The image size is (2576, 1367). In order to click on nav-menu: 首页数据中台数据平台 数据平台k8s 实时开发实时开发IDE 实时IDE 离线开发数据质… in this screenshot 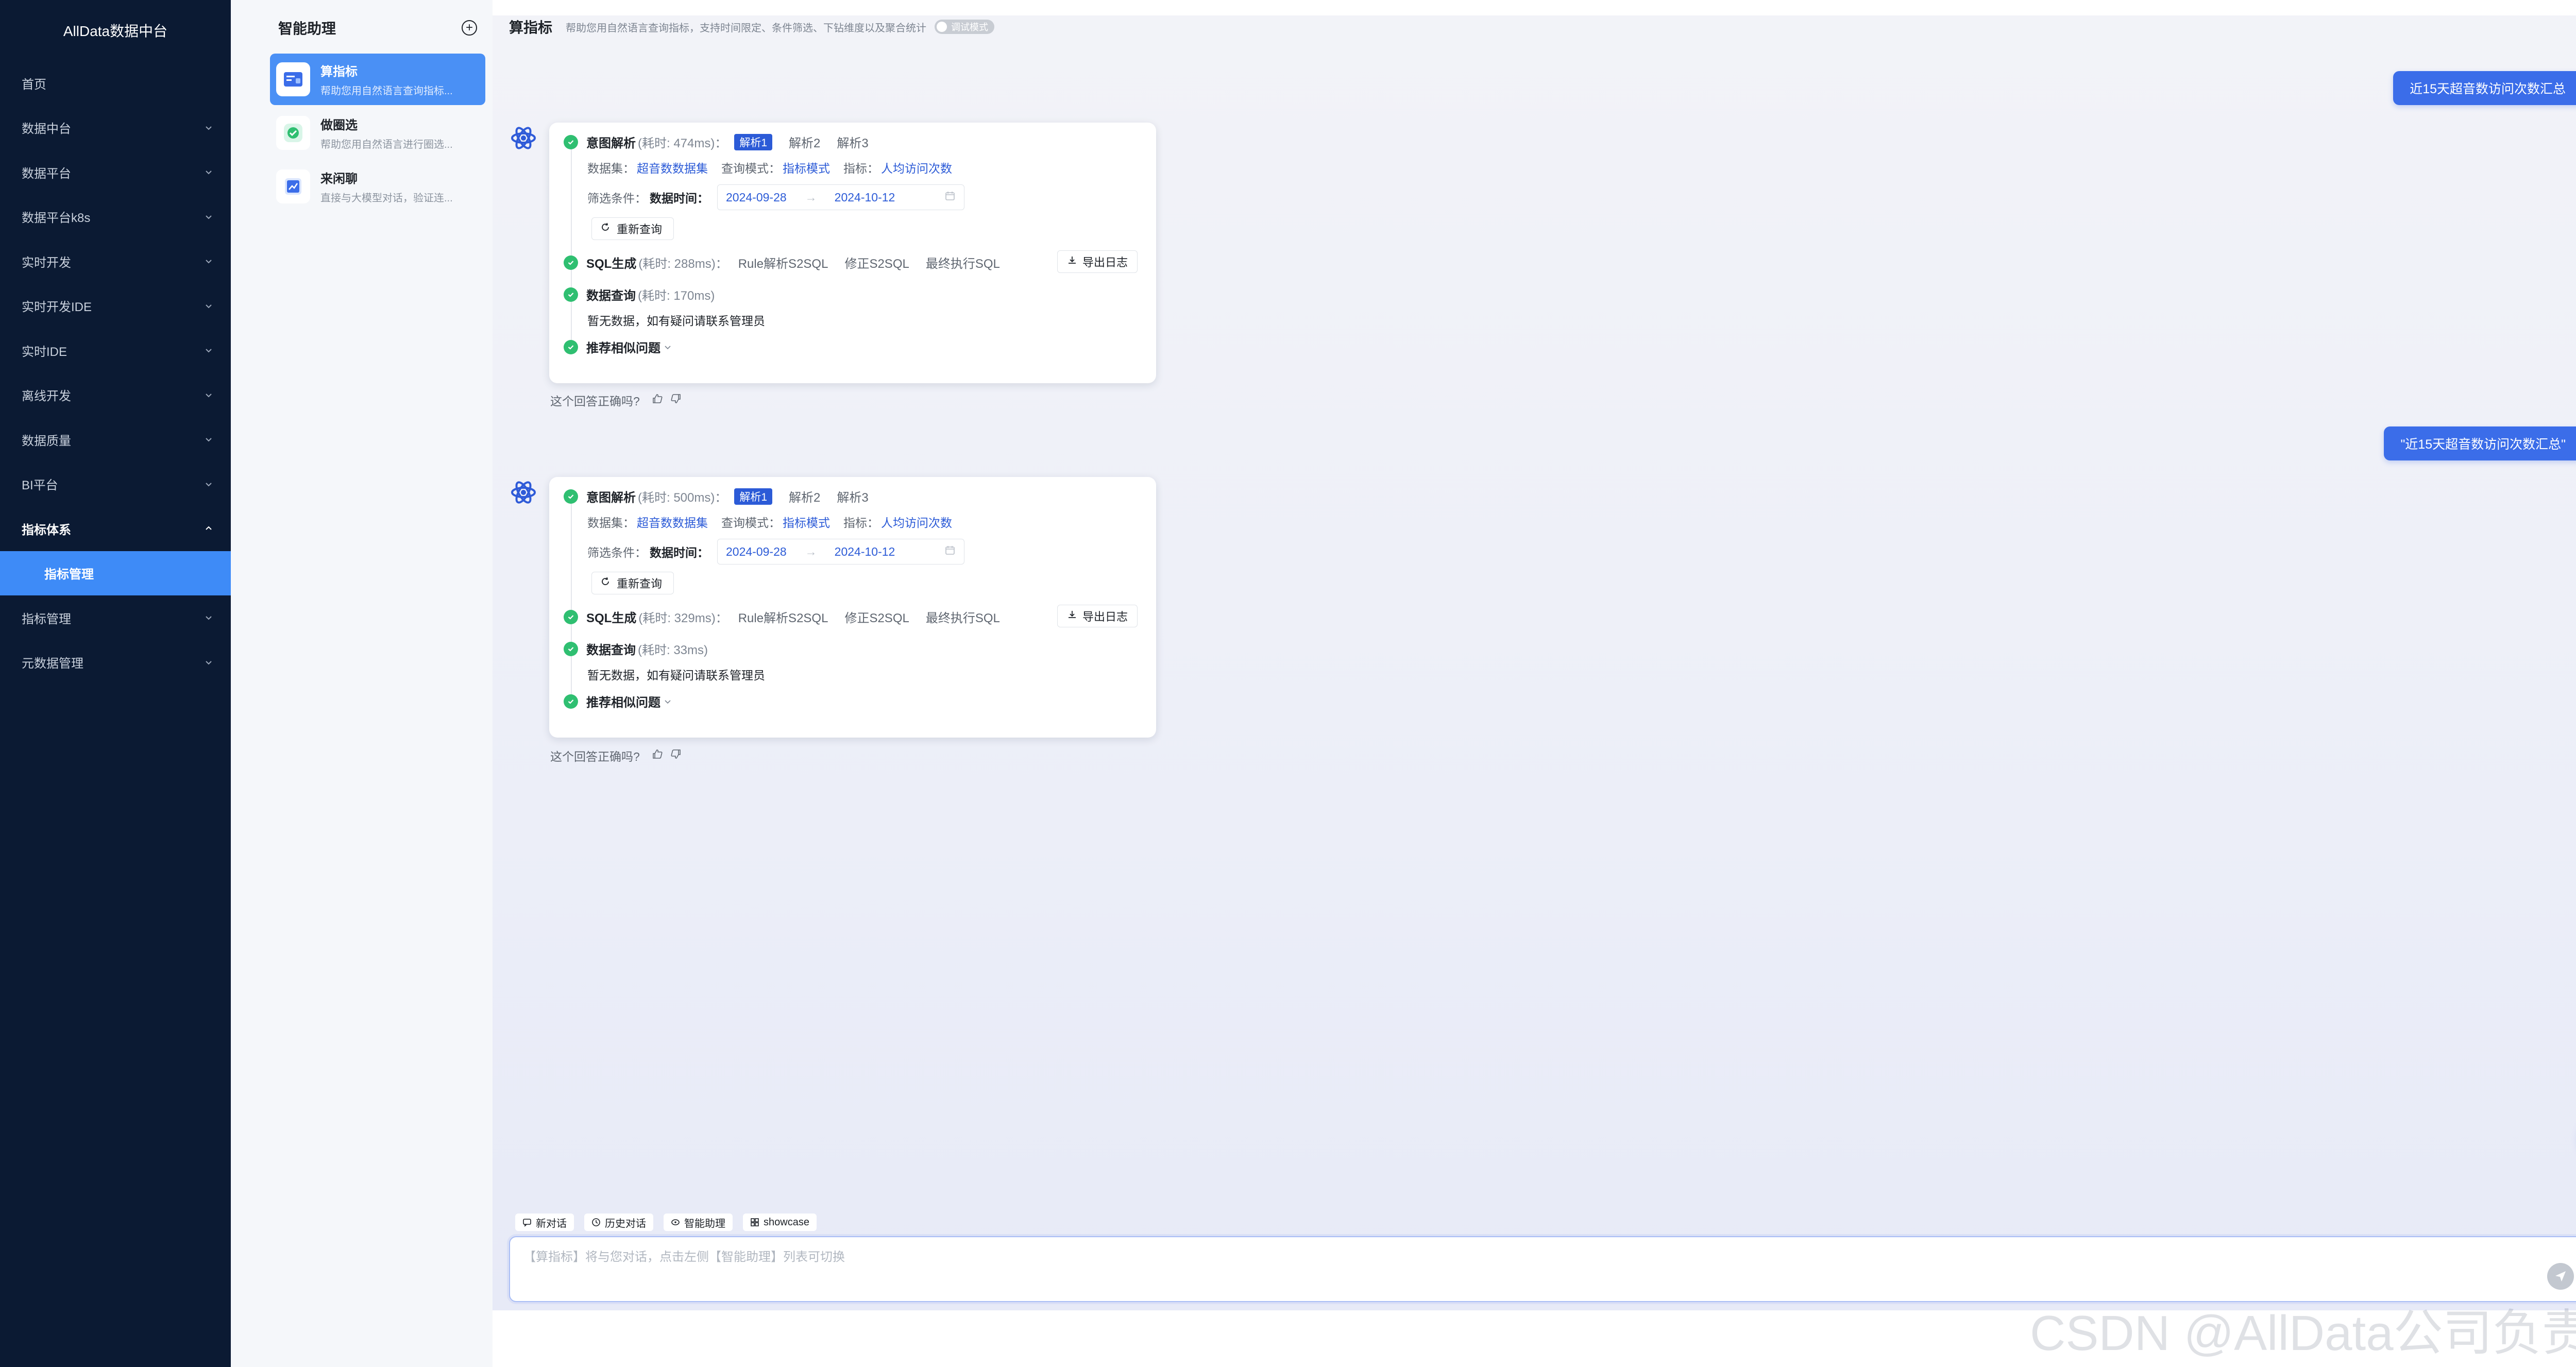, I will do `click(115, 373)`.